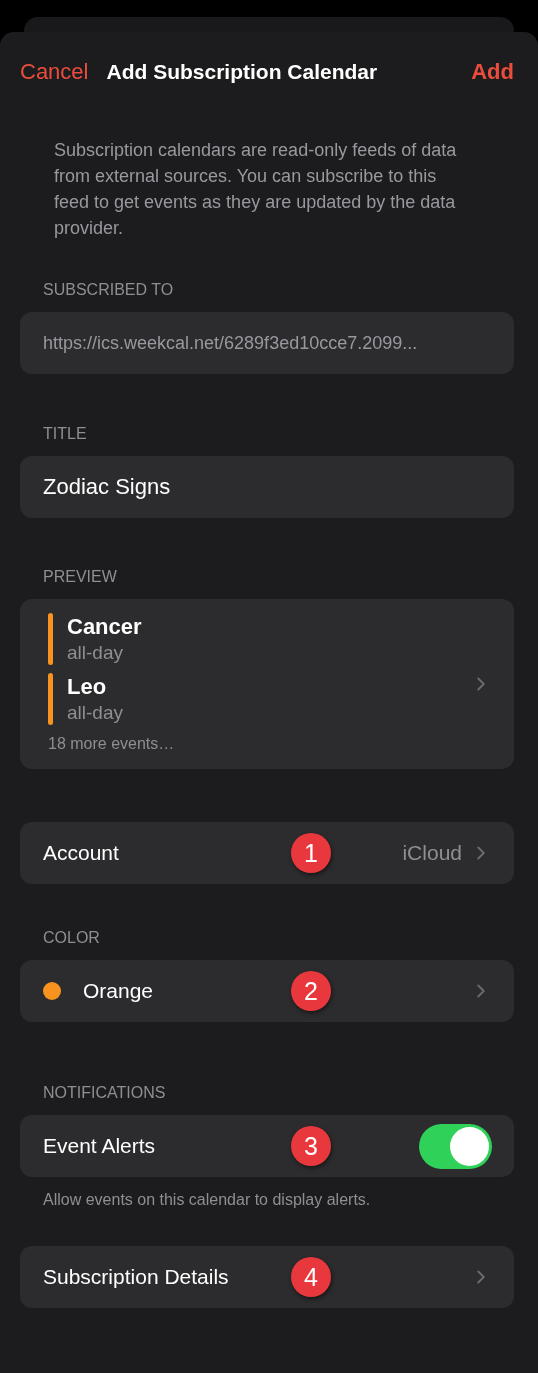 Image resolution: width=538 pixels, height=1373 pixels. I want to click on event-name: Leo, so click(87, 687).